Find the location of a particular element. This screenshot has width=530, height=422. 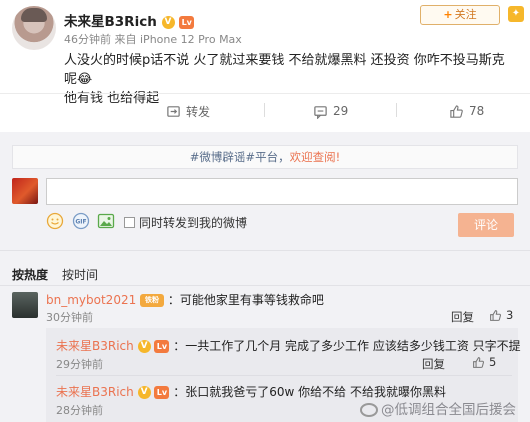

comment-button: 29 is located at coordinates (330, 111).